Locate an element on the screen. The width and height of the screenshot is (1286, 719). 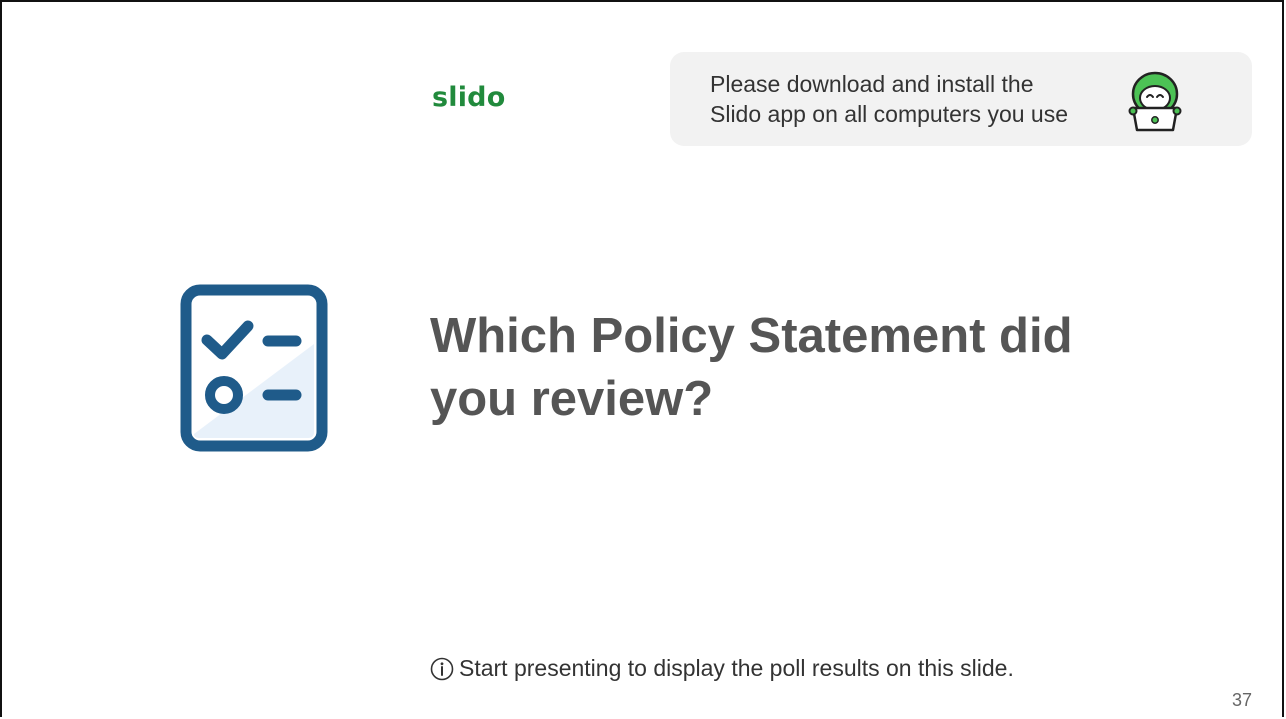
question-line-1: Which Policy Statement did is located at coordinates (751, 336).